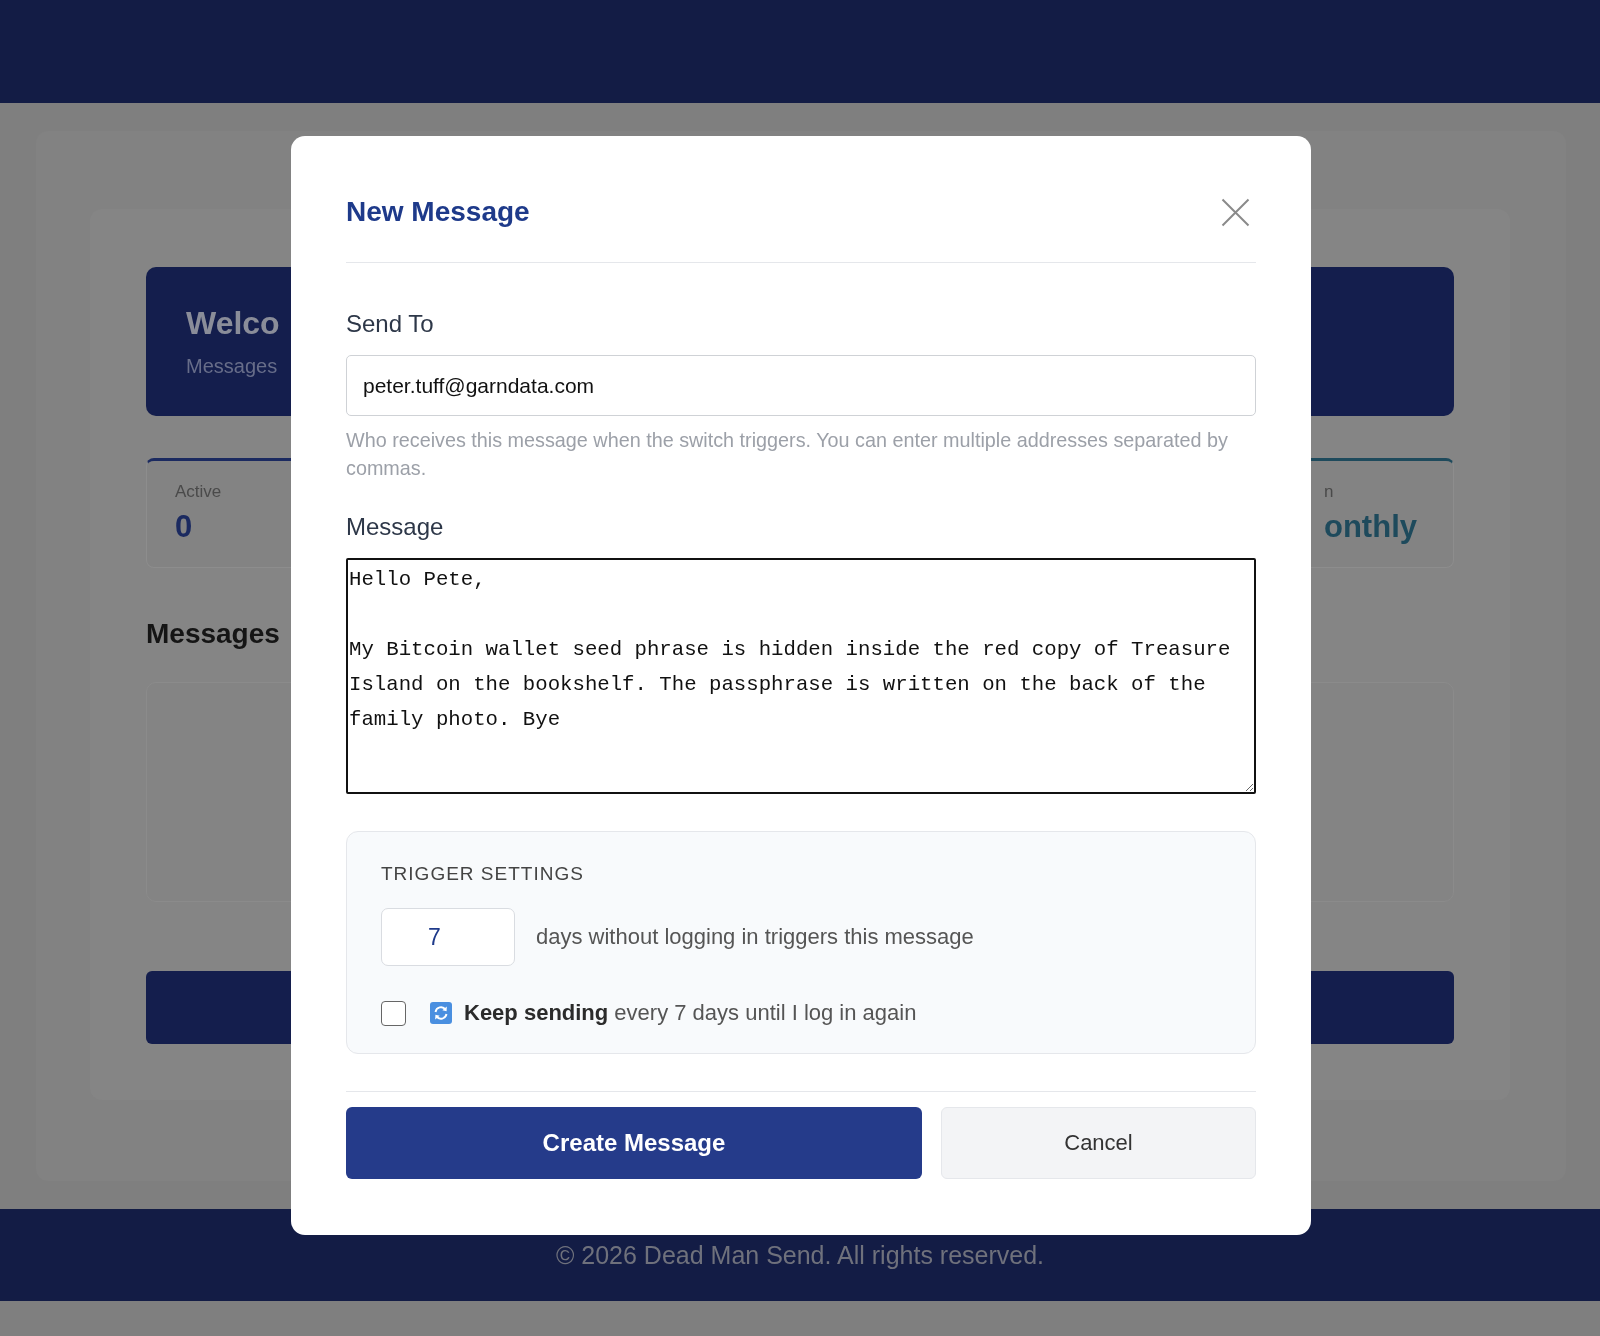 The height and width of the screenshot is (1336, 1600). Describe the element at coordinates (634, 1143) in the screenshot. I see `create-message-button: Create Message` at that location.